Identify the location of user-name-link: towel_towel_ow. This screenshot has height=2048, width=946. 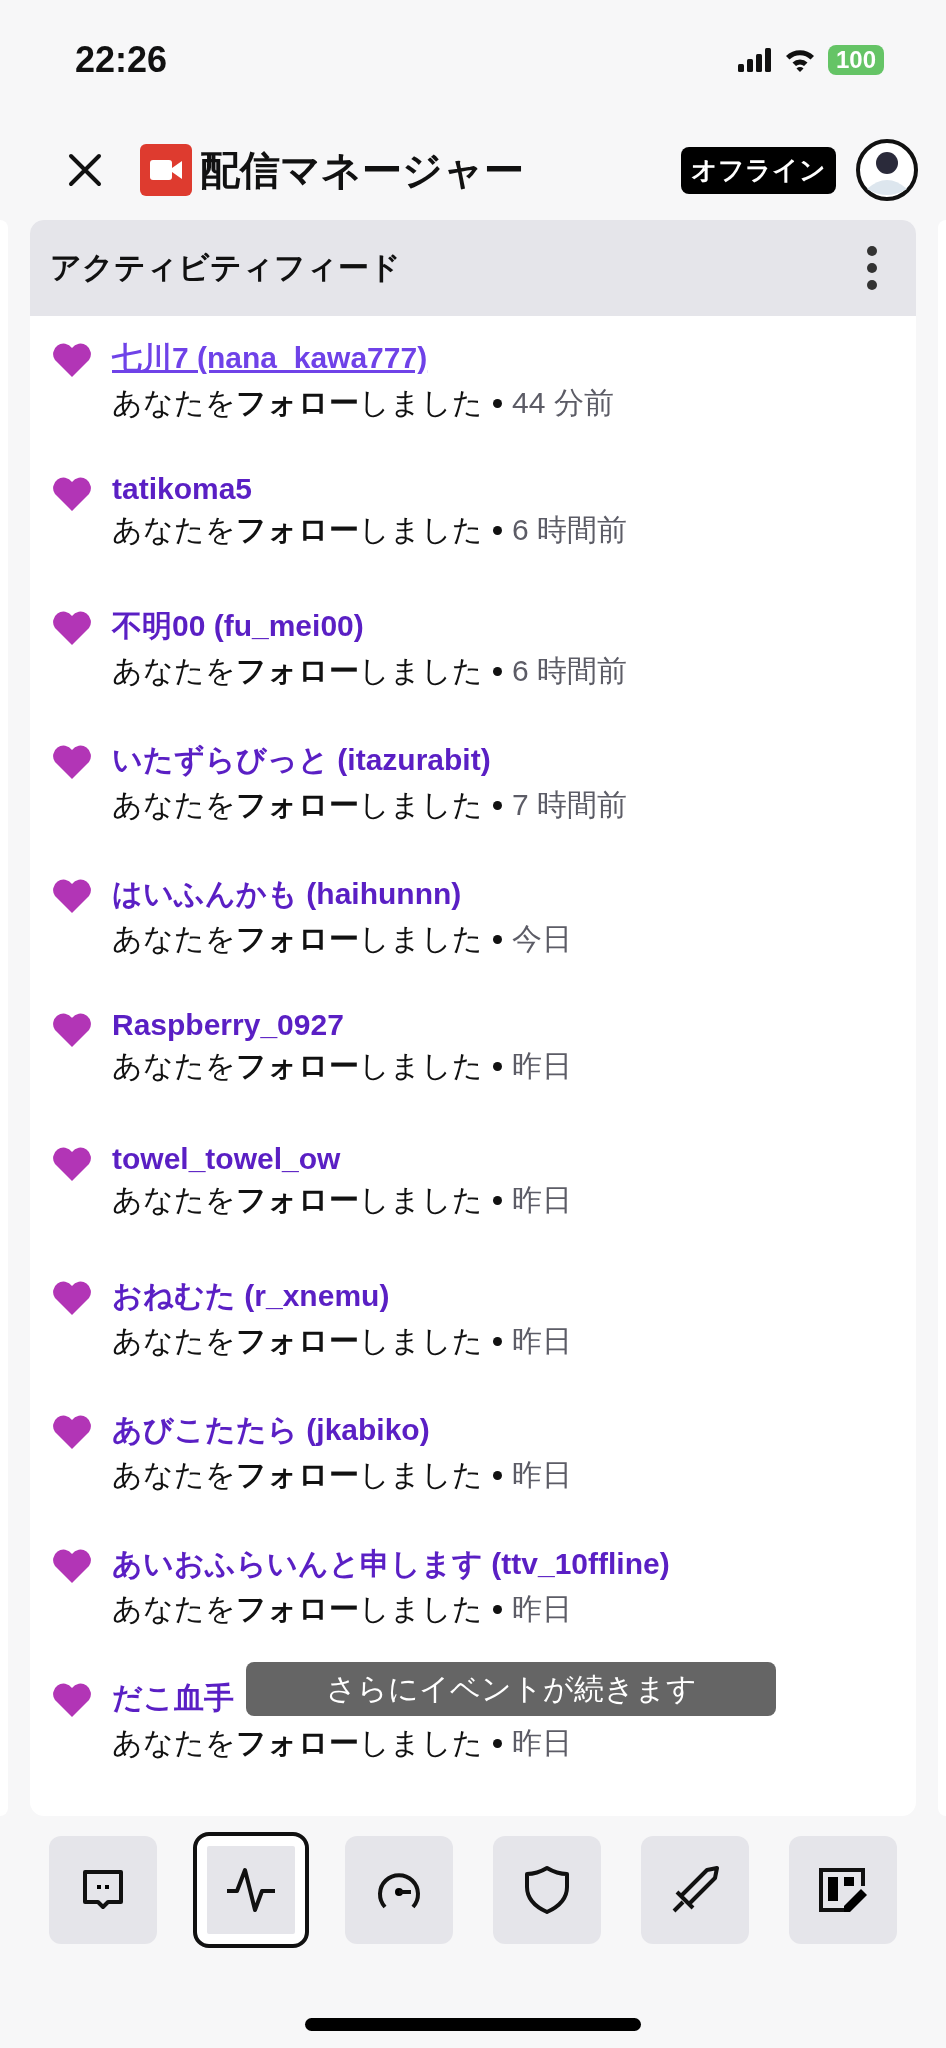
(342, 1159).